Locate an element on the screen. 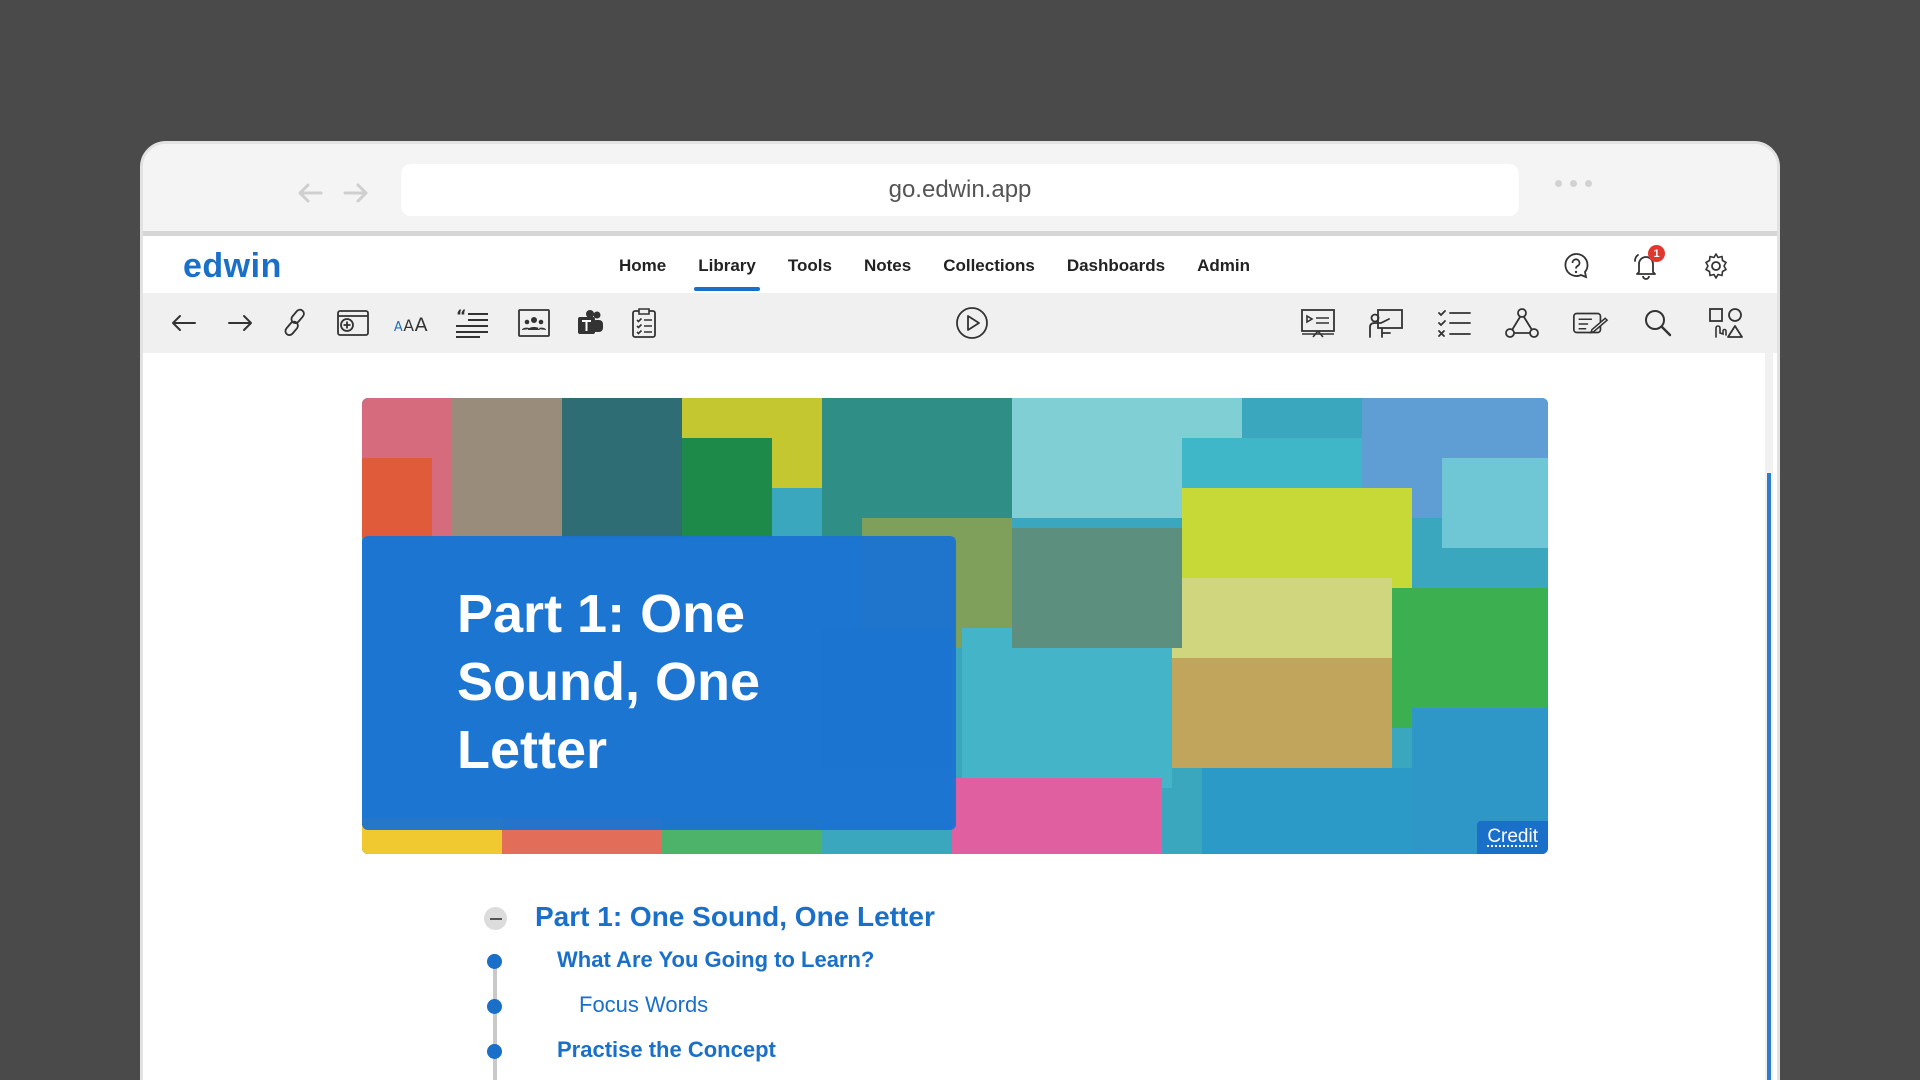 The height and width of the screenshot is (1080, 1920). toc-item: What Are You Going to Learn? is located at coordinates (715, 960).